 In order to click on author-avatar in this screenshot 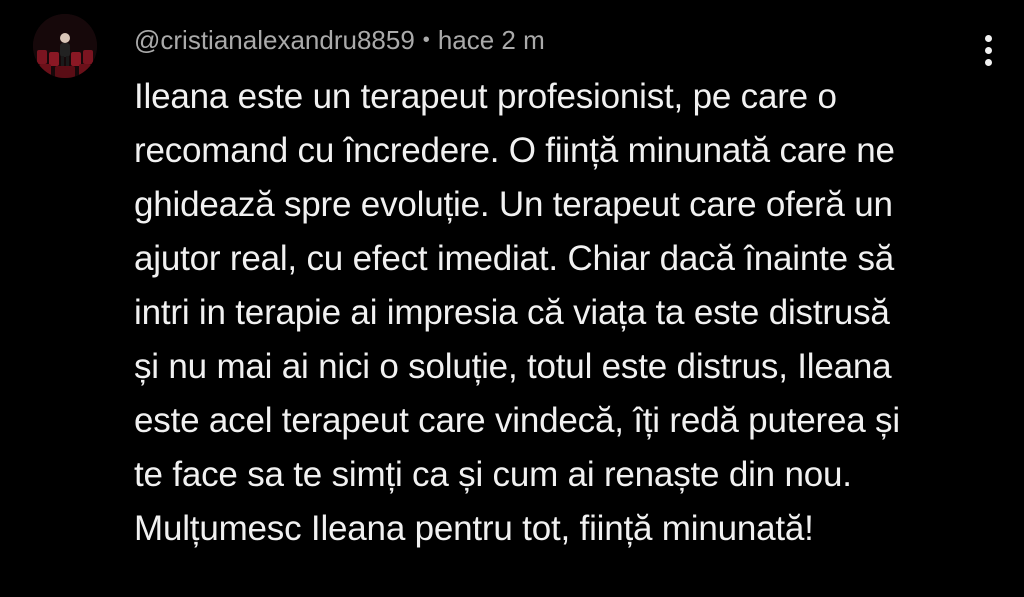, I will do `click(65, 46)`.